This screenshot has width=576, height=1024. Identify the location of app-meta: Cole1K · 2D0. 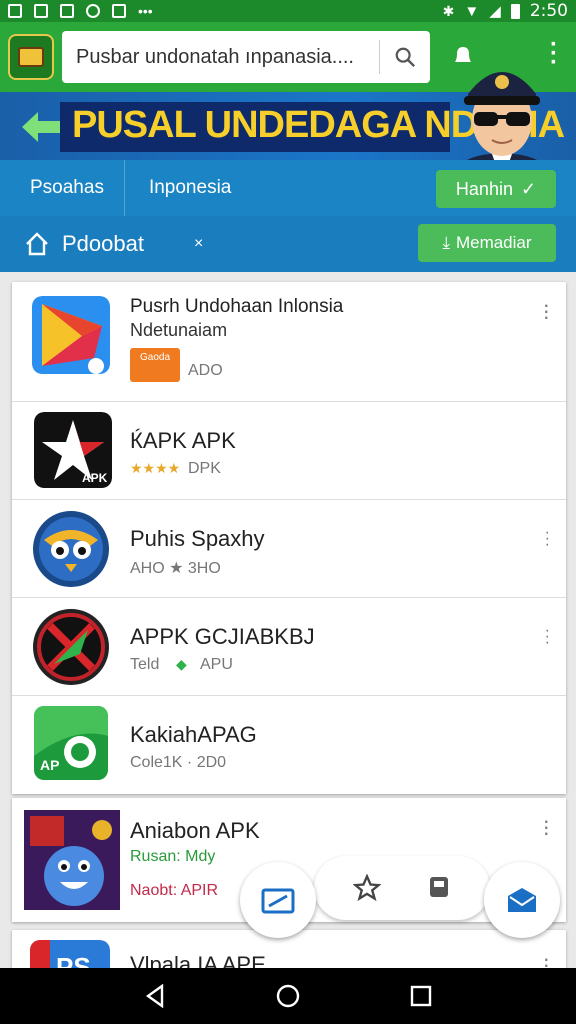
(178, 762).